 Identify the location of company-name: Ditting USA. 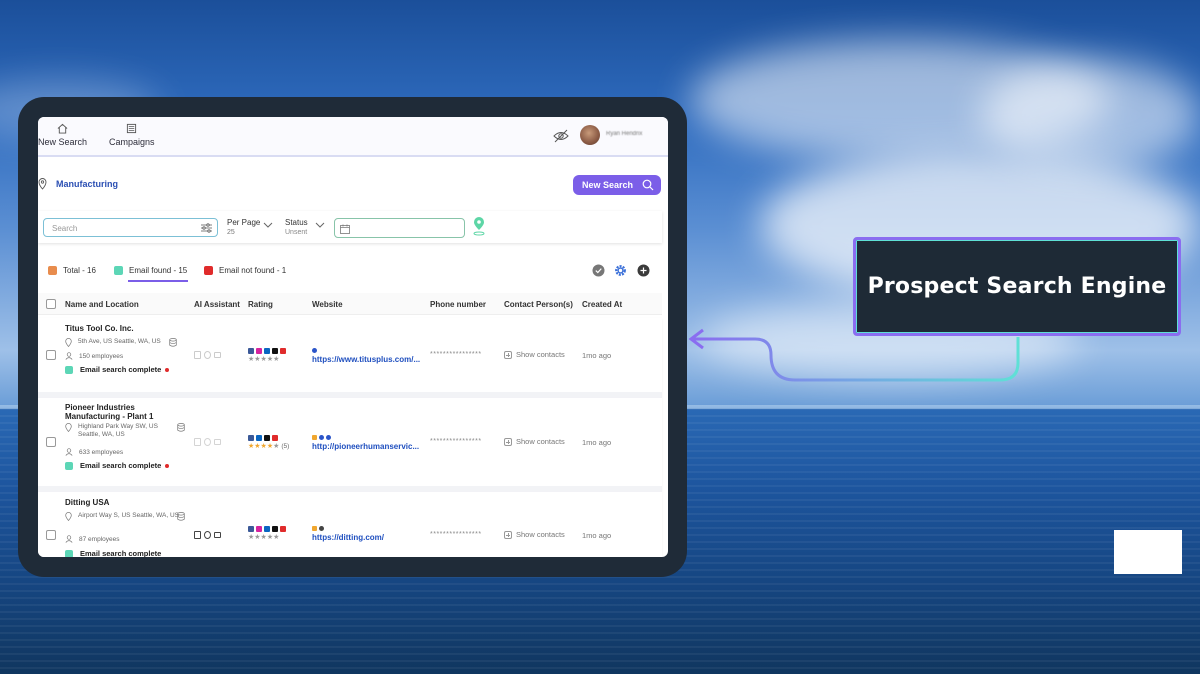
(87, 502).